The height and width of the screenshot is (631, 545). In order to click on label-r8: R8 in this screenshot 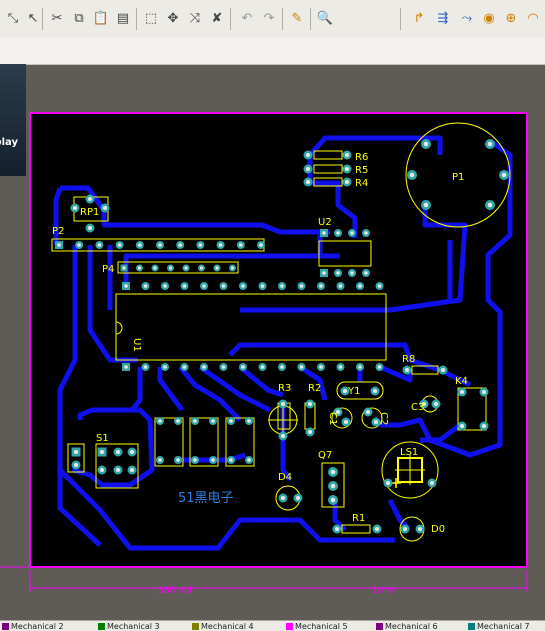, I will do `click(408, 359)`.